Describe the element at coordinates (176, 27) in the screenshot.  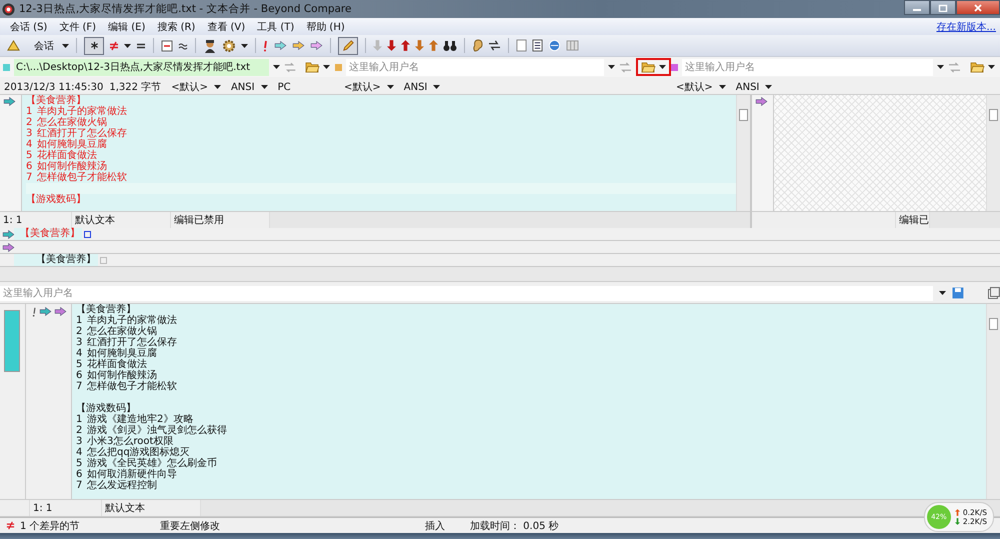
I see `menu-item: 搜索 (R)` at that location.